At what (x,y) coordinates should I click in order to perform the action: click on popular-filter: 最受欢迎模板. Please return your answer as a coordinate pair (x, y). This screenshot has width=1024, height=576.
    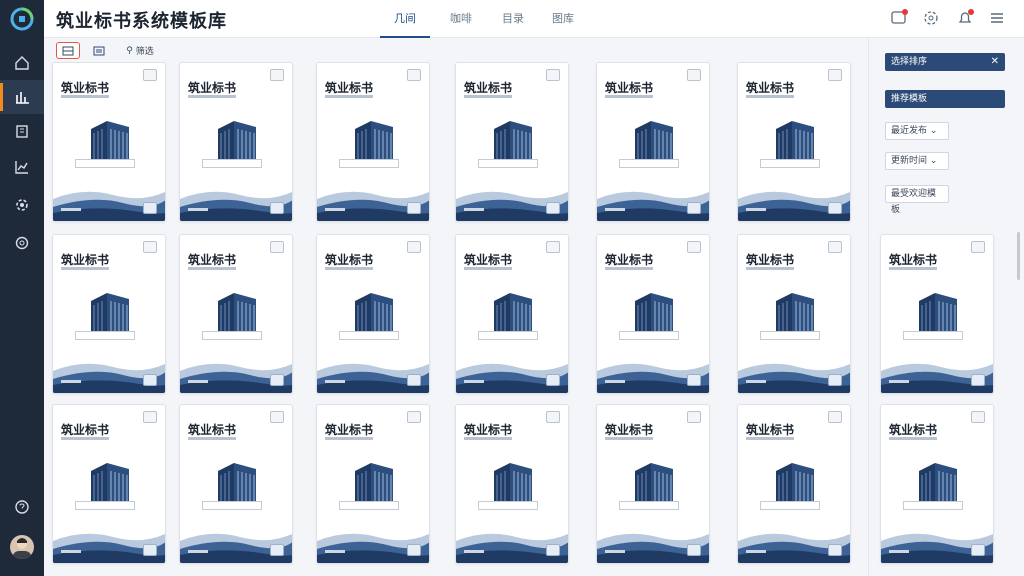
    Looking at the image, I should click on (917, 200).